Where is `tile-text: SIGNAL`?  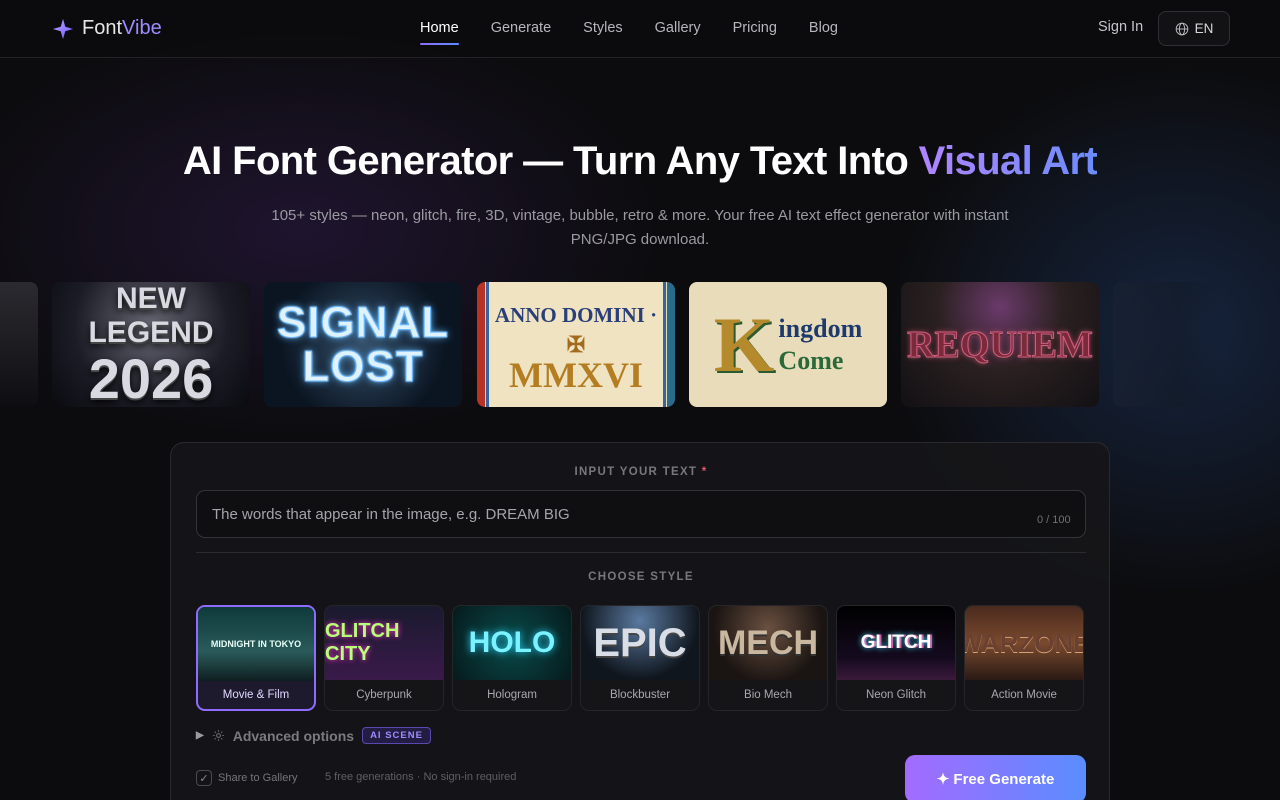
tile-text: SIGNAL is located at coordinates (363, 322).